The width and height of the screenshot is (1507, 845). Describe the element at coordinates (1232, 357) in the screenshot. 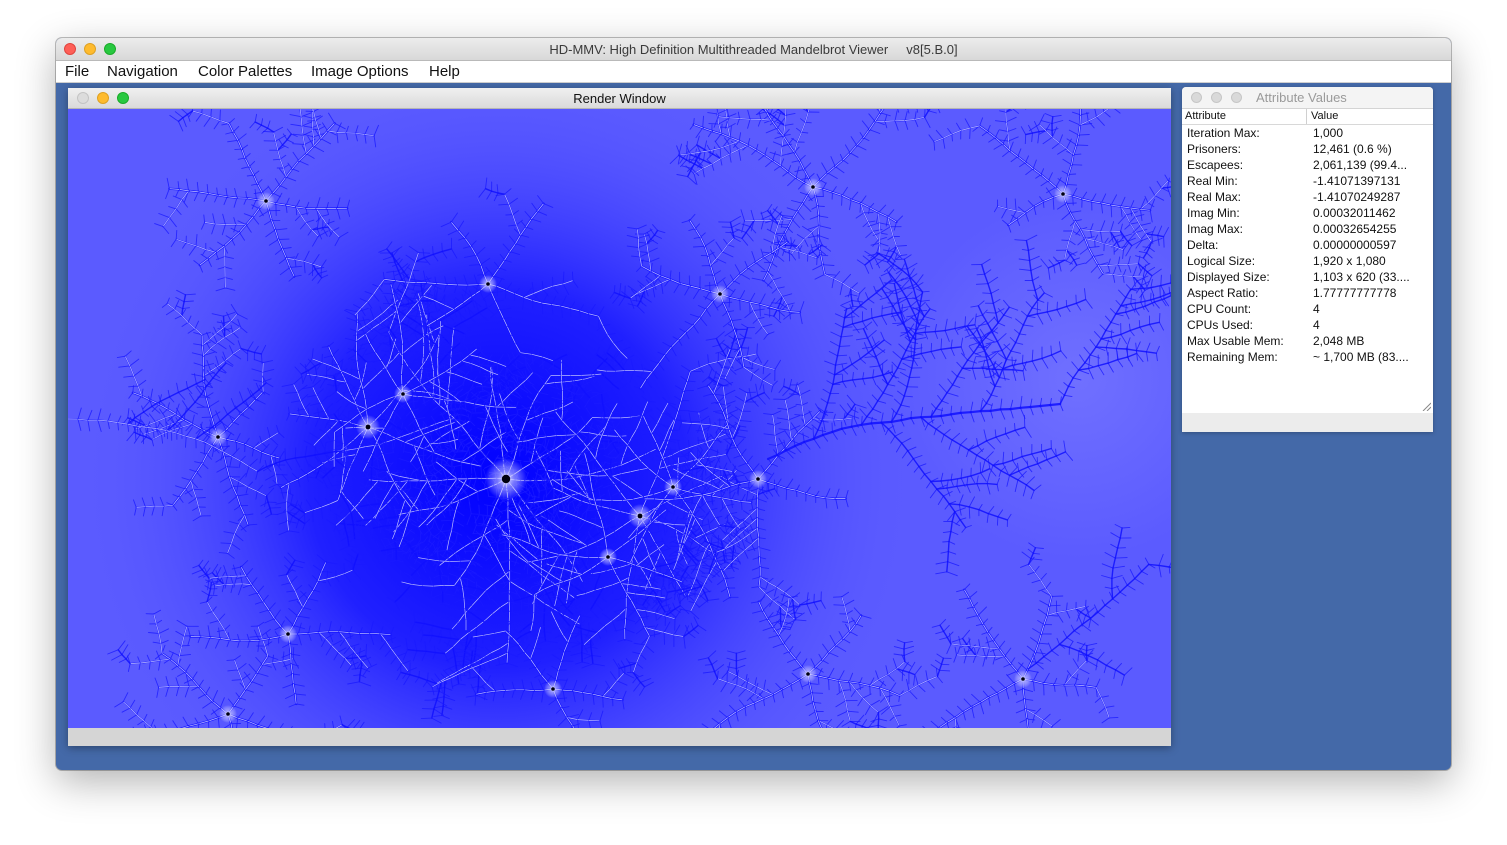

I see `attribute-name: Remaining Mem:` at that location.